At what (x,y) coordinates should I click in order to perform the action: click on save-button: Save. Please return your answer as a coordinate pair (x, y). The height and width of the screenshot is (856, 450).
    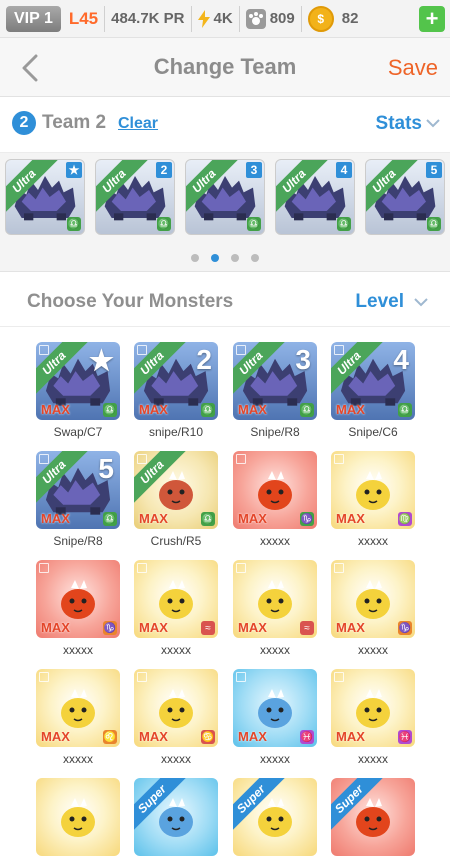
    Looking at the image, I should click on (413, 68).